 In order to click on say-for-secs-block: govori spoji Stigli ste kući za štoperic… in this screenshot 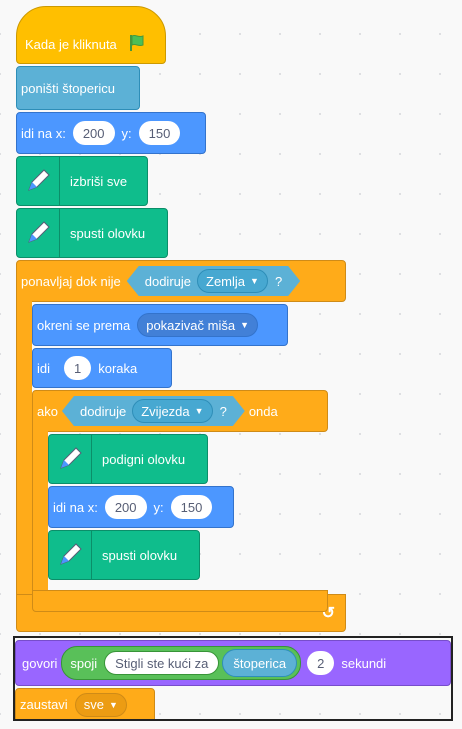, I will do `click(233, 663)`.